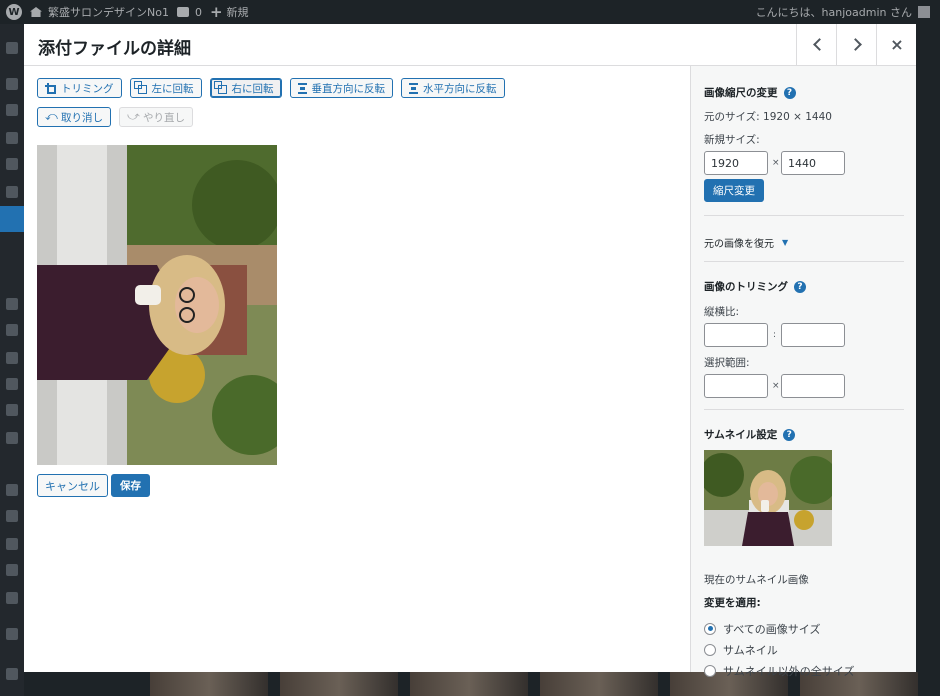 Image resolution: width=940 pixels, height=696 pixels. What do you see at coordinates (768, 498) in the screenshot?
I see `thumbnail-photo-illustration` at bounding box center [768, 498].